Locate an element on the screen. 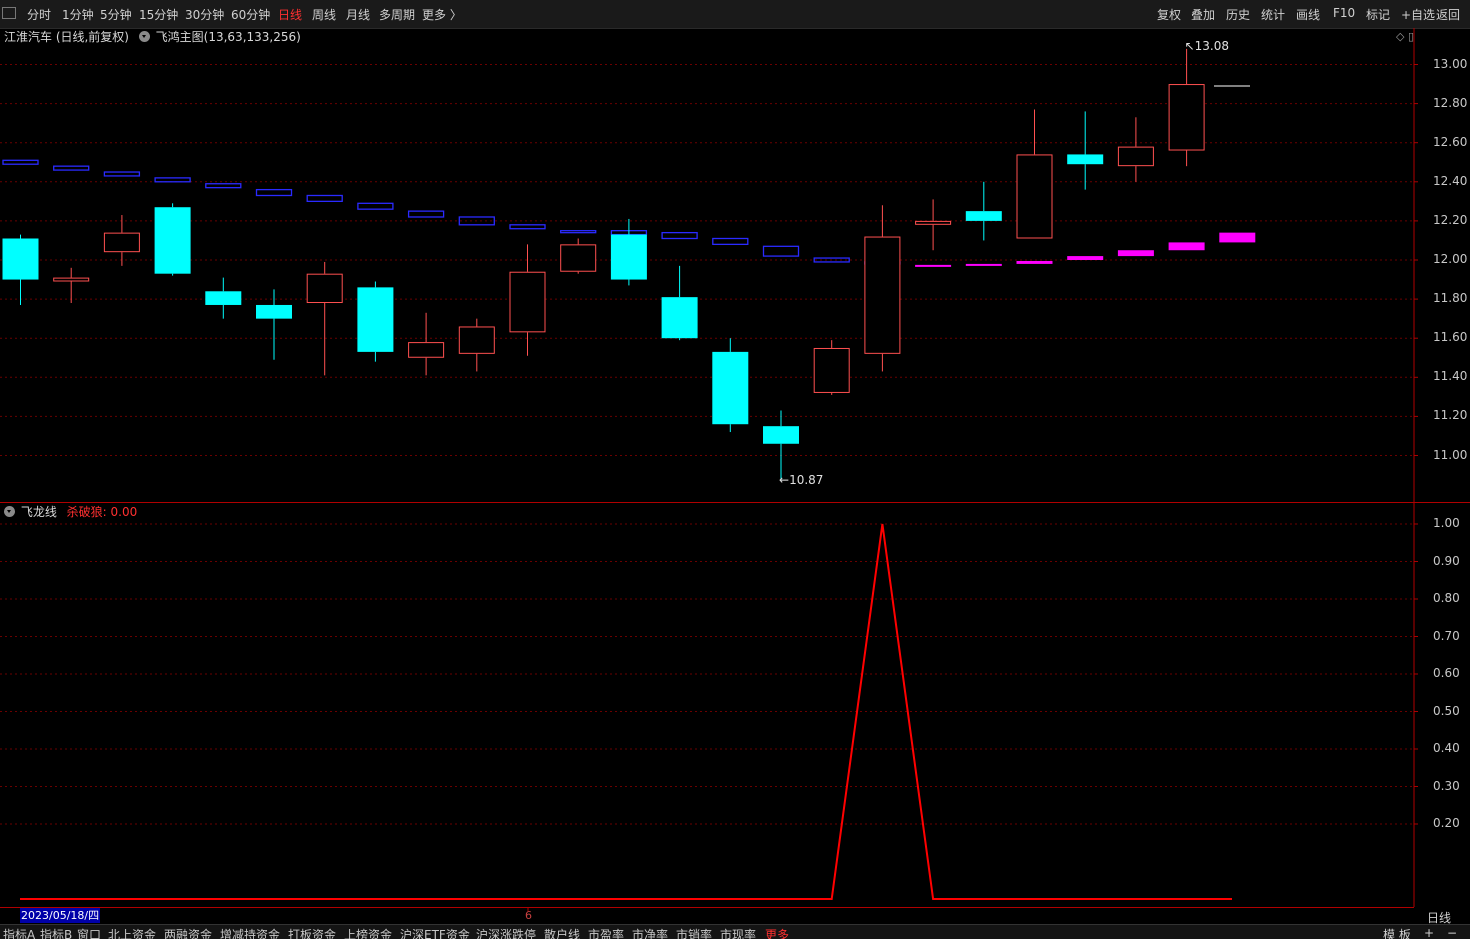 The width and height of the screenshot is (1470, 939). value-tick-label: 0.80 is located at coordinates (1446, 598).